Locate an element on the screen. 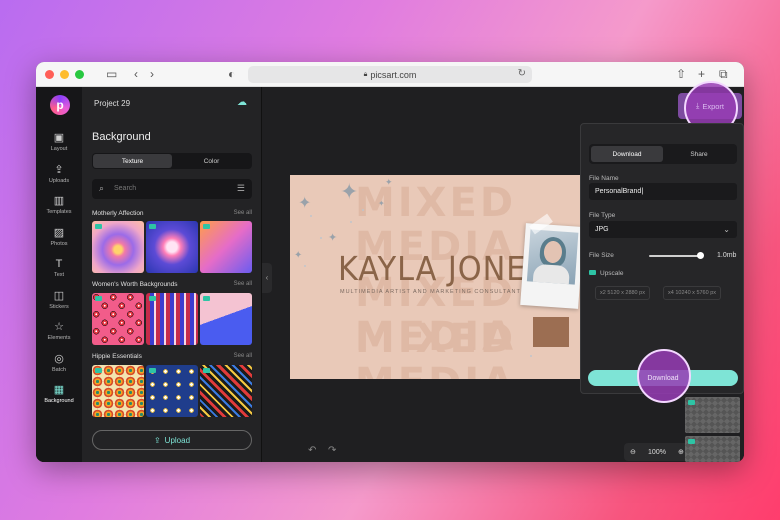 The width and height of the screenshot is (780, 520). rail-item-elements: ☆ Elements is located at coordinates (59, 330).